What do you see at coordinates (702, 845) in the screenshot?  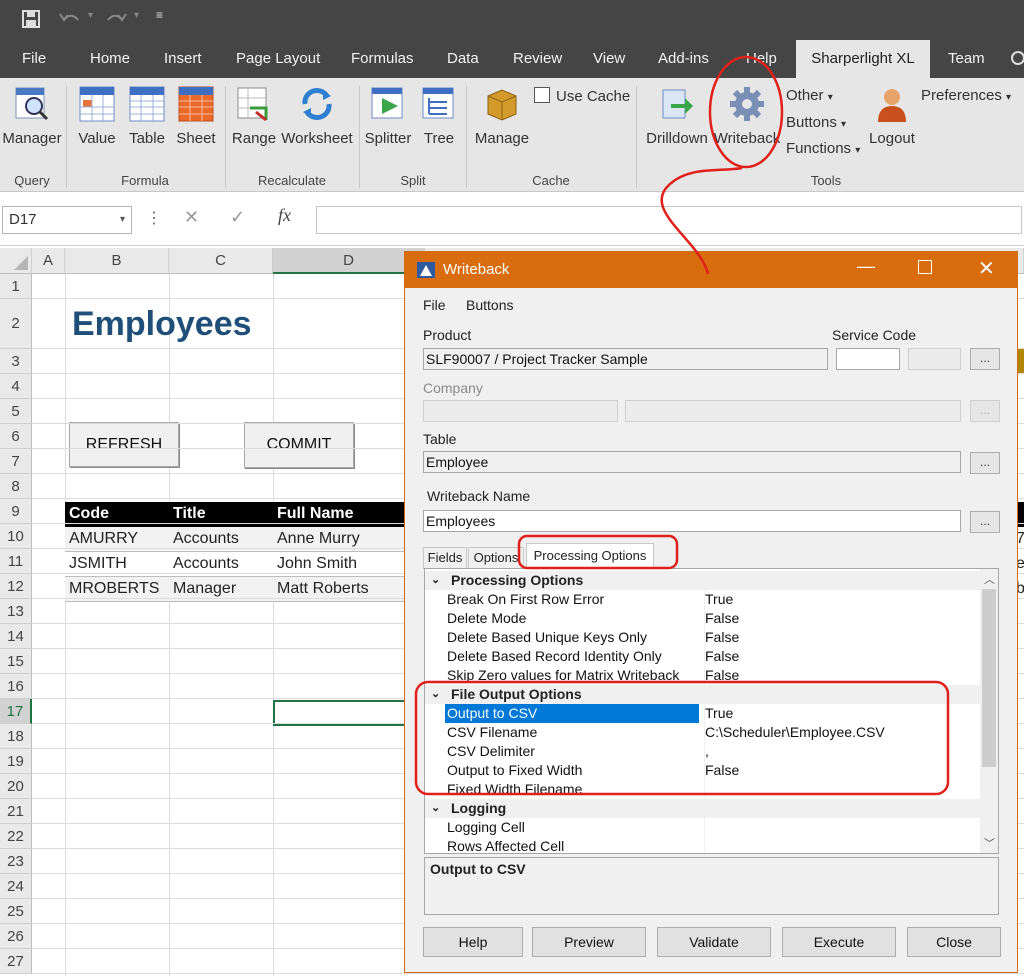 I see `property-row: Rows Affected Cell` at bounding box center [702, 845].